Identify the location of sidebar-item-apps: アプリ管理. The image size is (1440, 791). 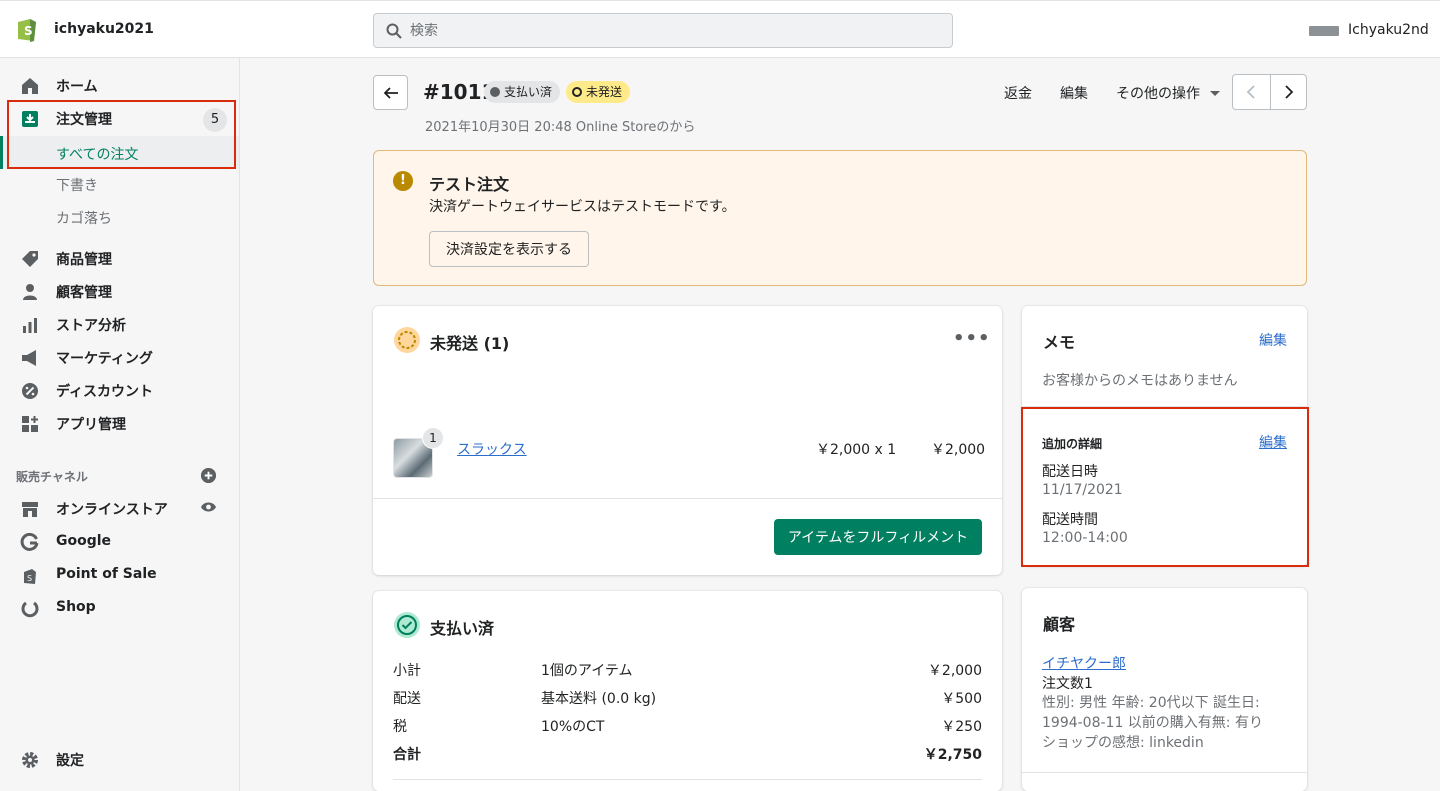
(119, 423).